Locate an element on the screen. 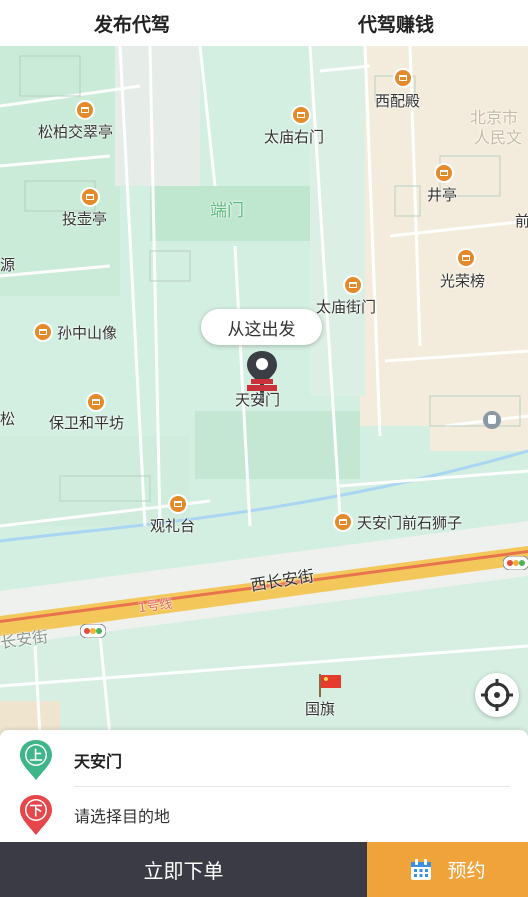  pickup-location: 天安门 is located at coordinates (98, 761).